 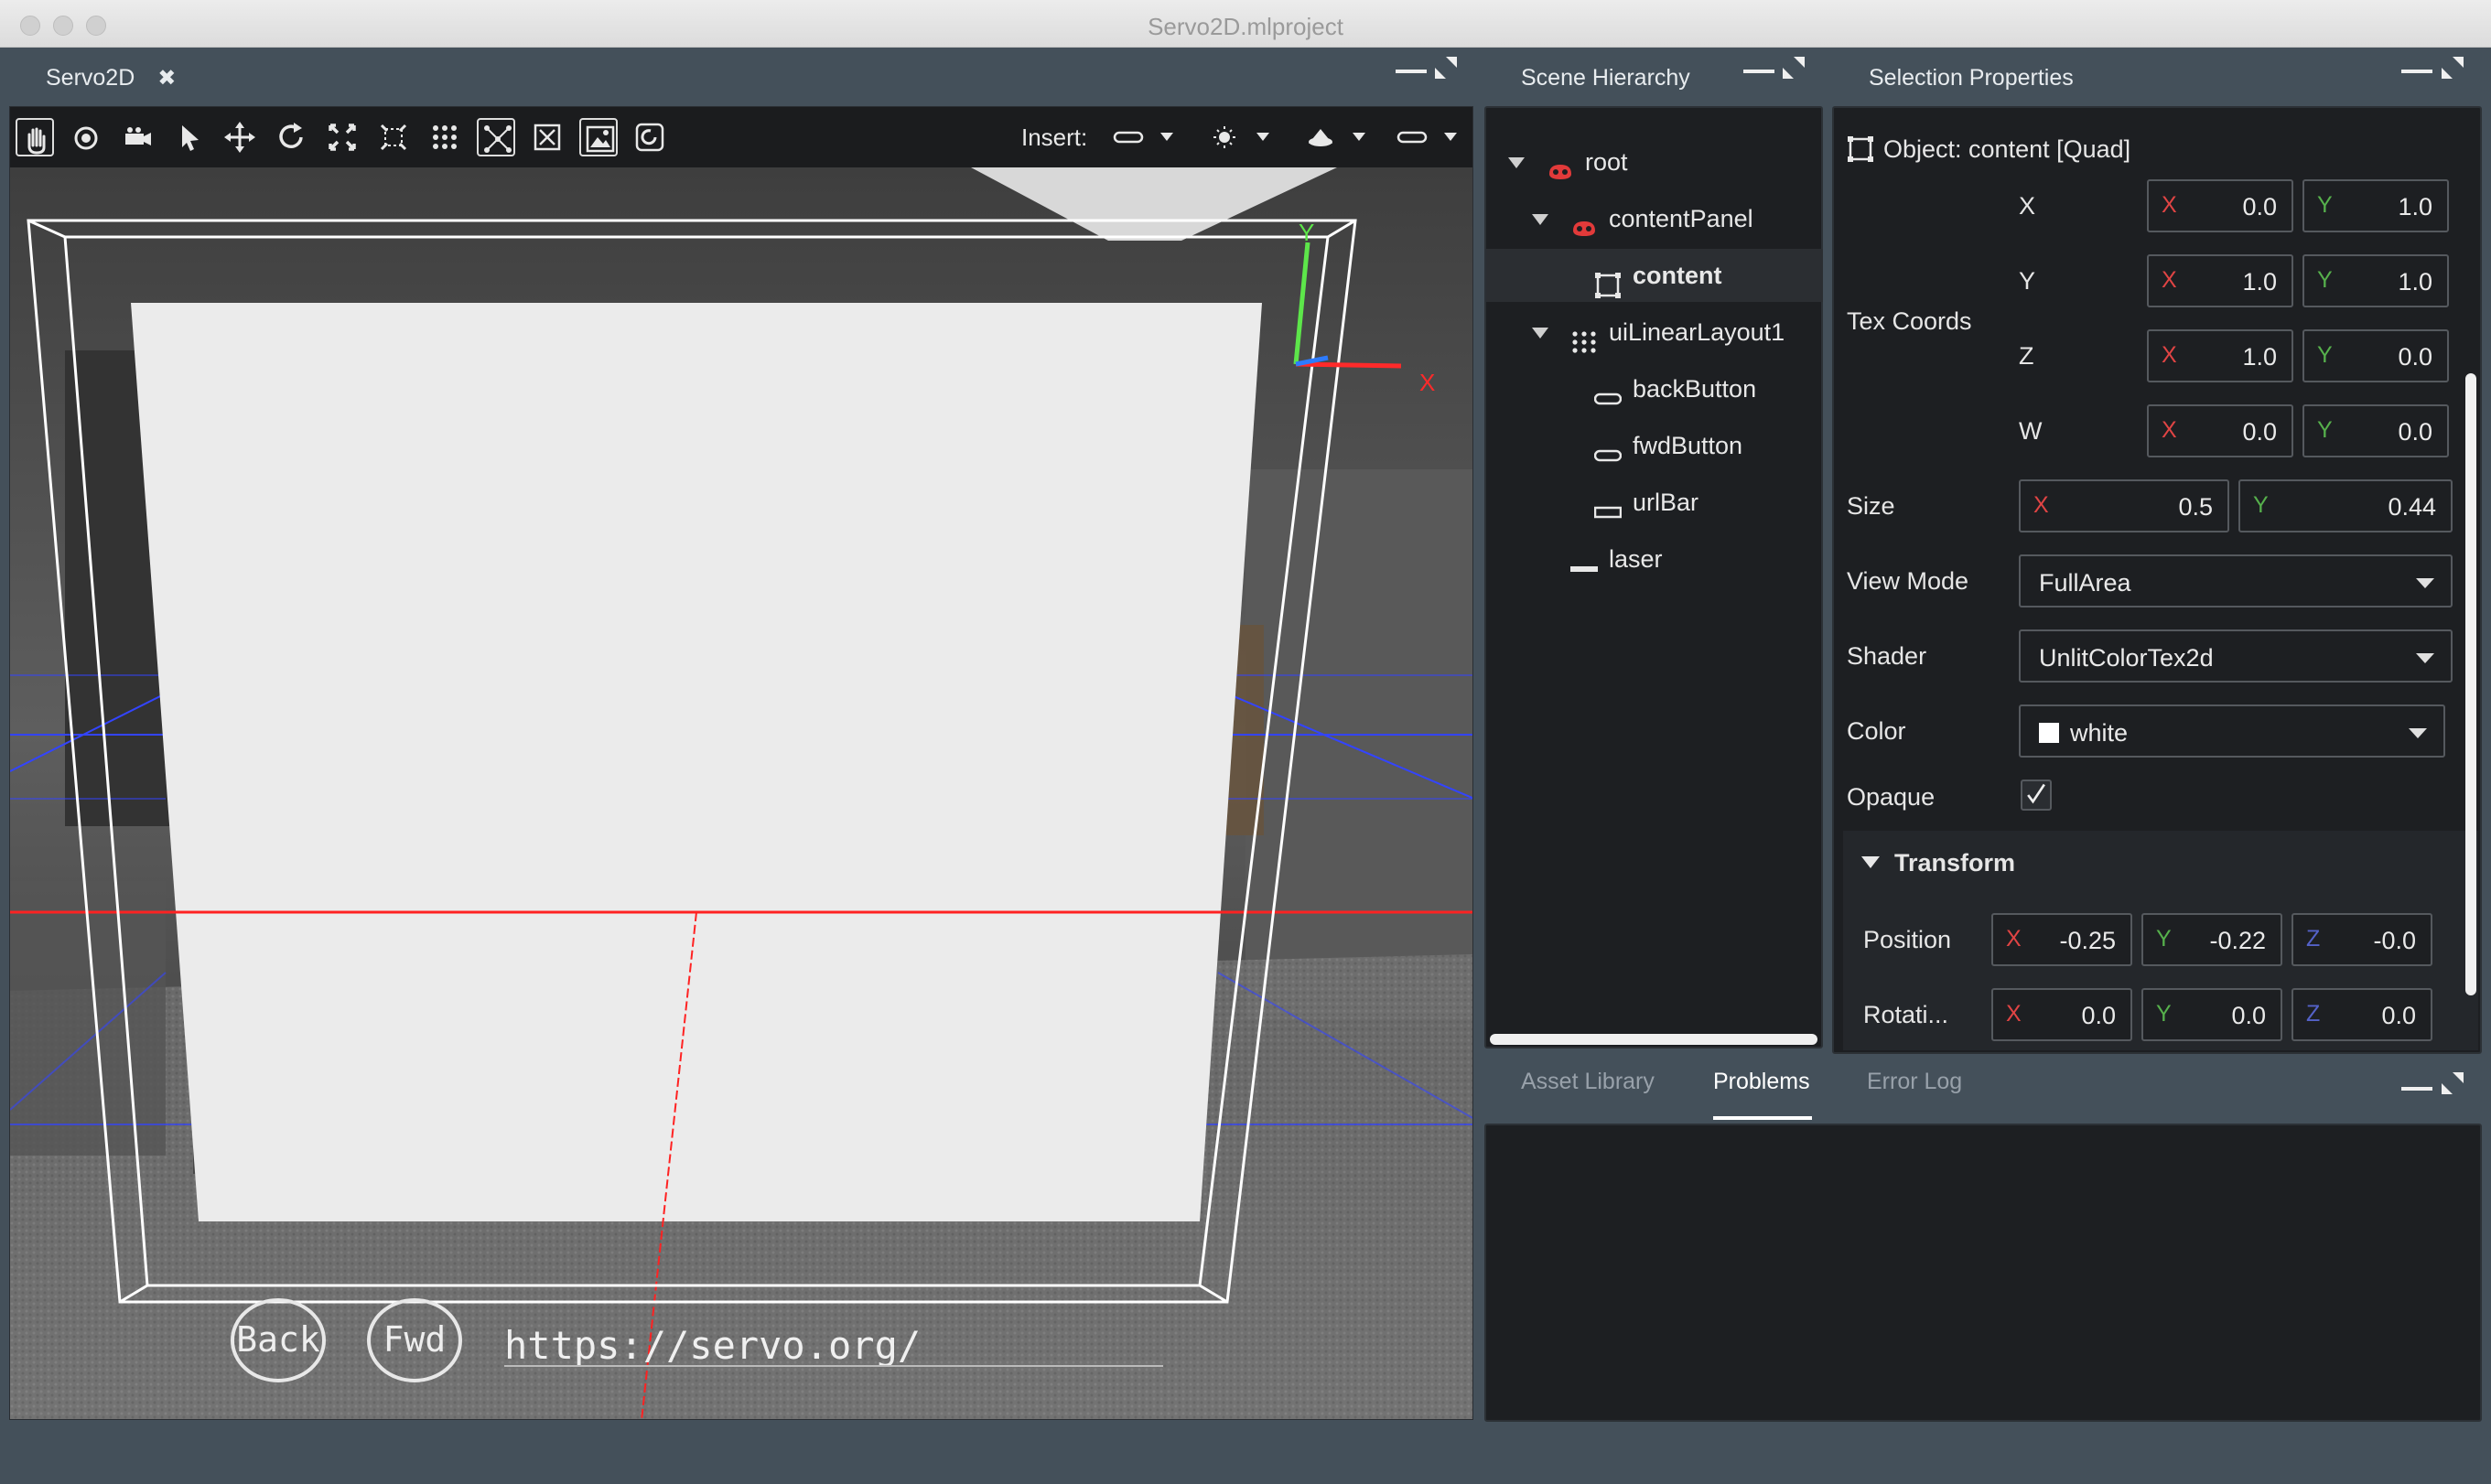 What do you see at coordinates (2236, 656) in the screenshot?
I see `shader-select: UnlitColorTex2d` at bounding box center [2236, 656].